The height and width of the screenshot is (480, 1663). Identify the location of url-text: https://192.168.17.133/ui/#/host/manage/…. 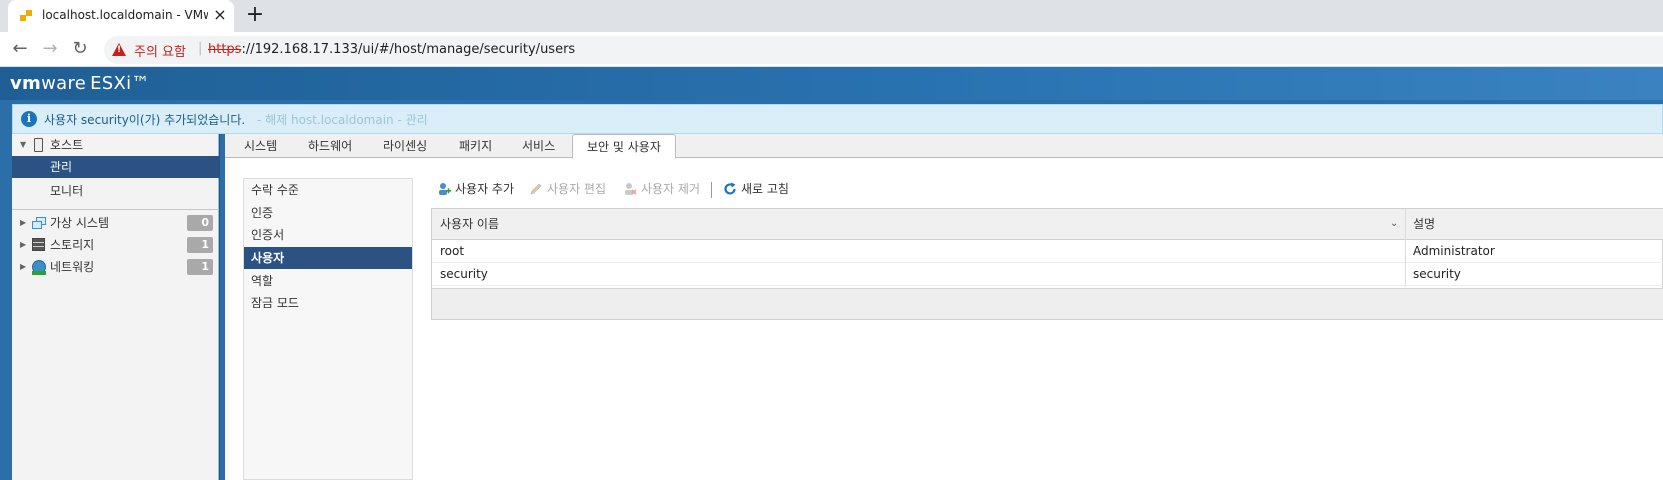
(391, 49).